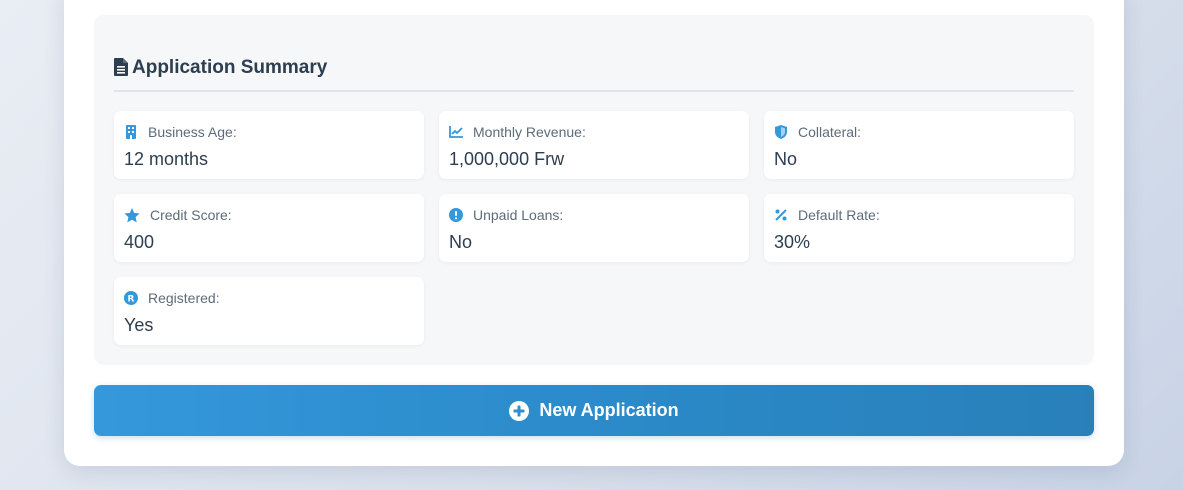  What do you see at coordinates (507, 159) in the screenshot?
I see `summary-item-value: 1,000,000 Frw` at bounding box center [507, 159].